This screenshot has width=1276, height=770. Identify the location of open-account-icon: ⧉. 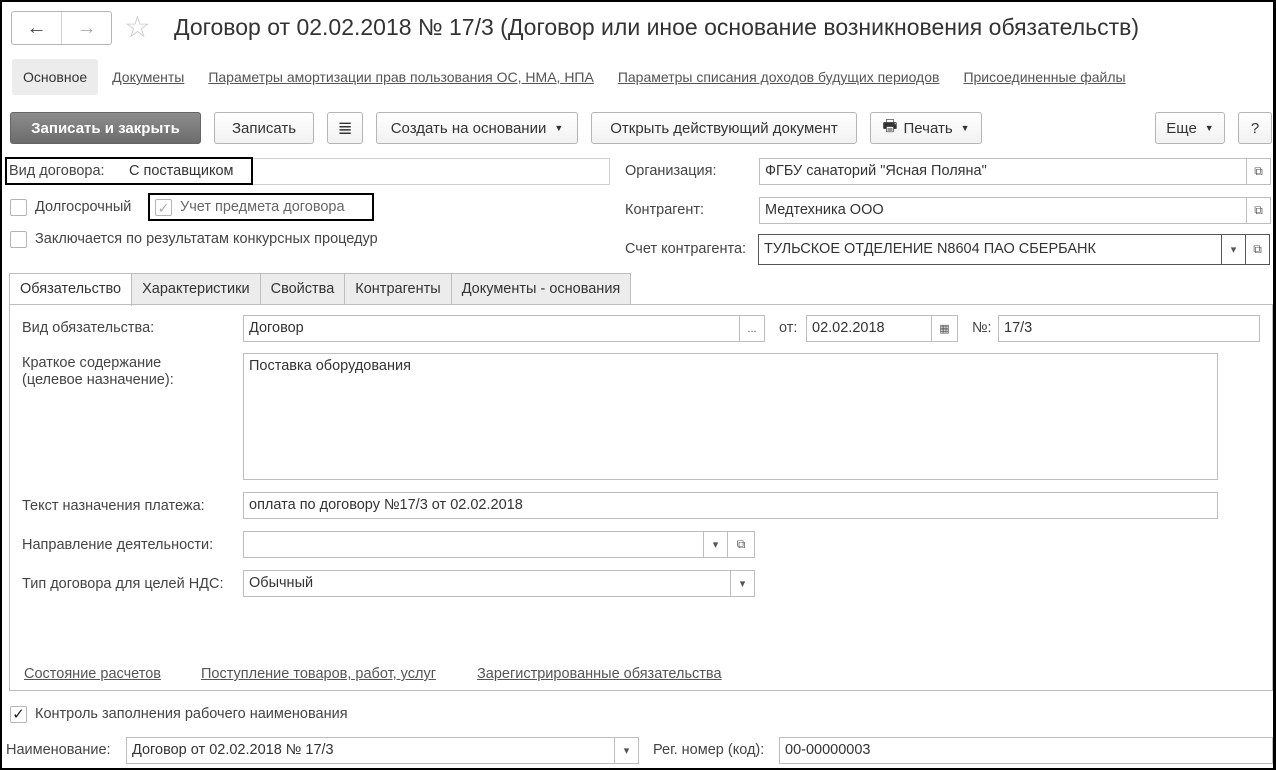
(1258, 249).